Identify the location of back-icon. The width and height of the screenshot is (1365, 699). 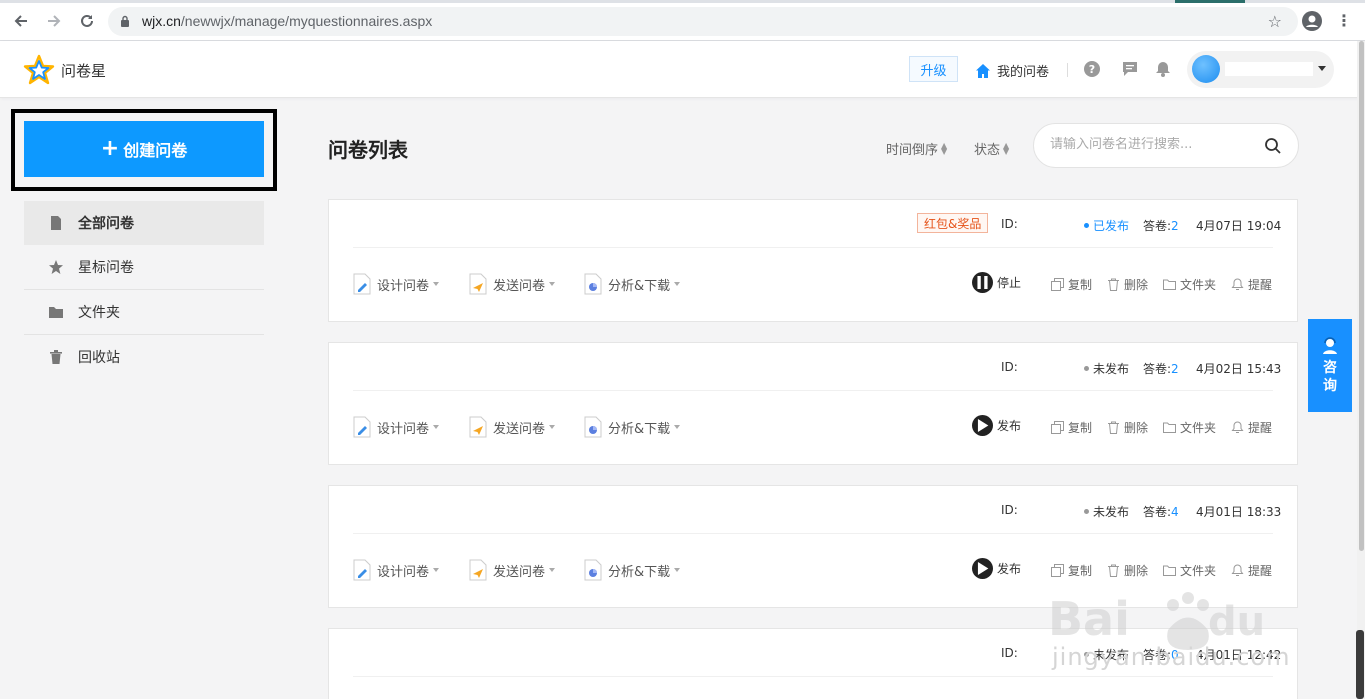
(21, 21).